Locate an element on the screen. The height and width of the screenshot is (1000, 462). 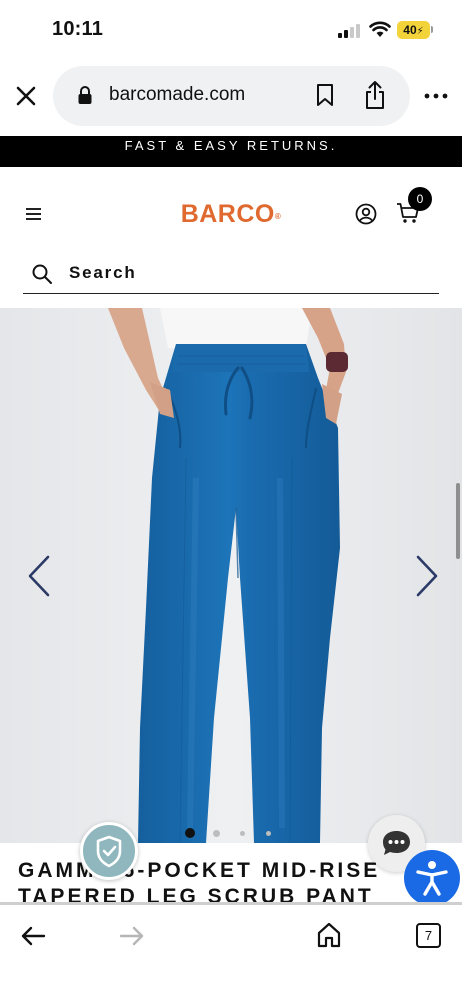
search-icon is located at coordinates (42, 274).